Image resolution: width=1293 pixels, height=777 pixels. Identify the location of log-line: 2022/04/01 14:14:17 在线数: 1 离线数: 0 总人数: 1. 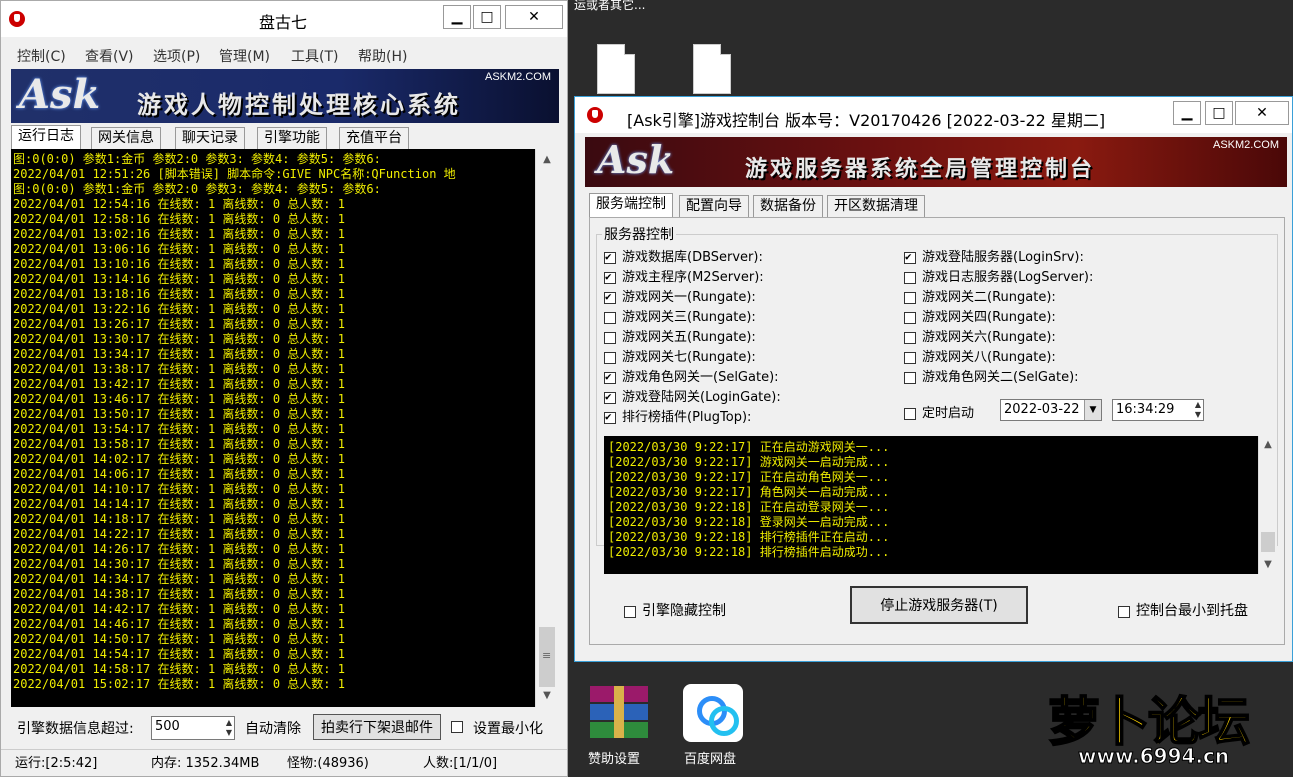
(179, 504).